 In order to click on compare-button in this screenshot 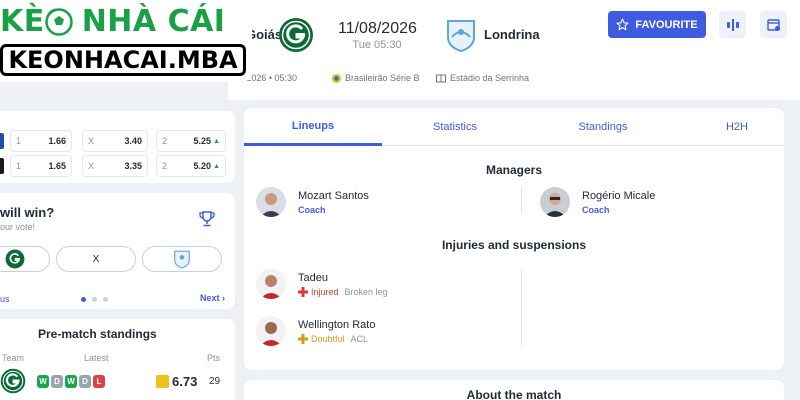, I will do `click(732, 24)`.